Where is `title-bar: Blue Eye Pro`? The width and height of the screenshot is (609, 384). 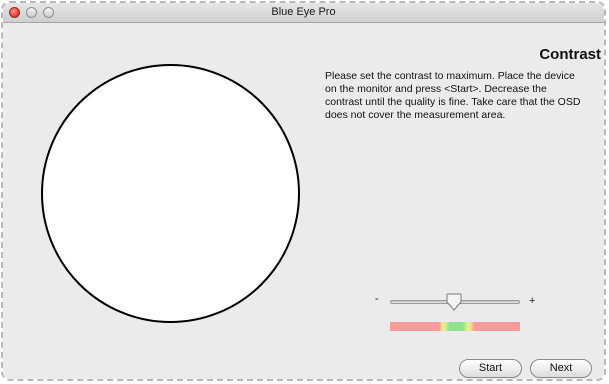 title-bar: Blue Eye Pro is located at coordinates (303, 13).